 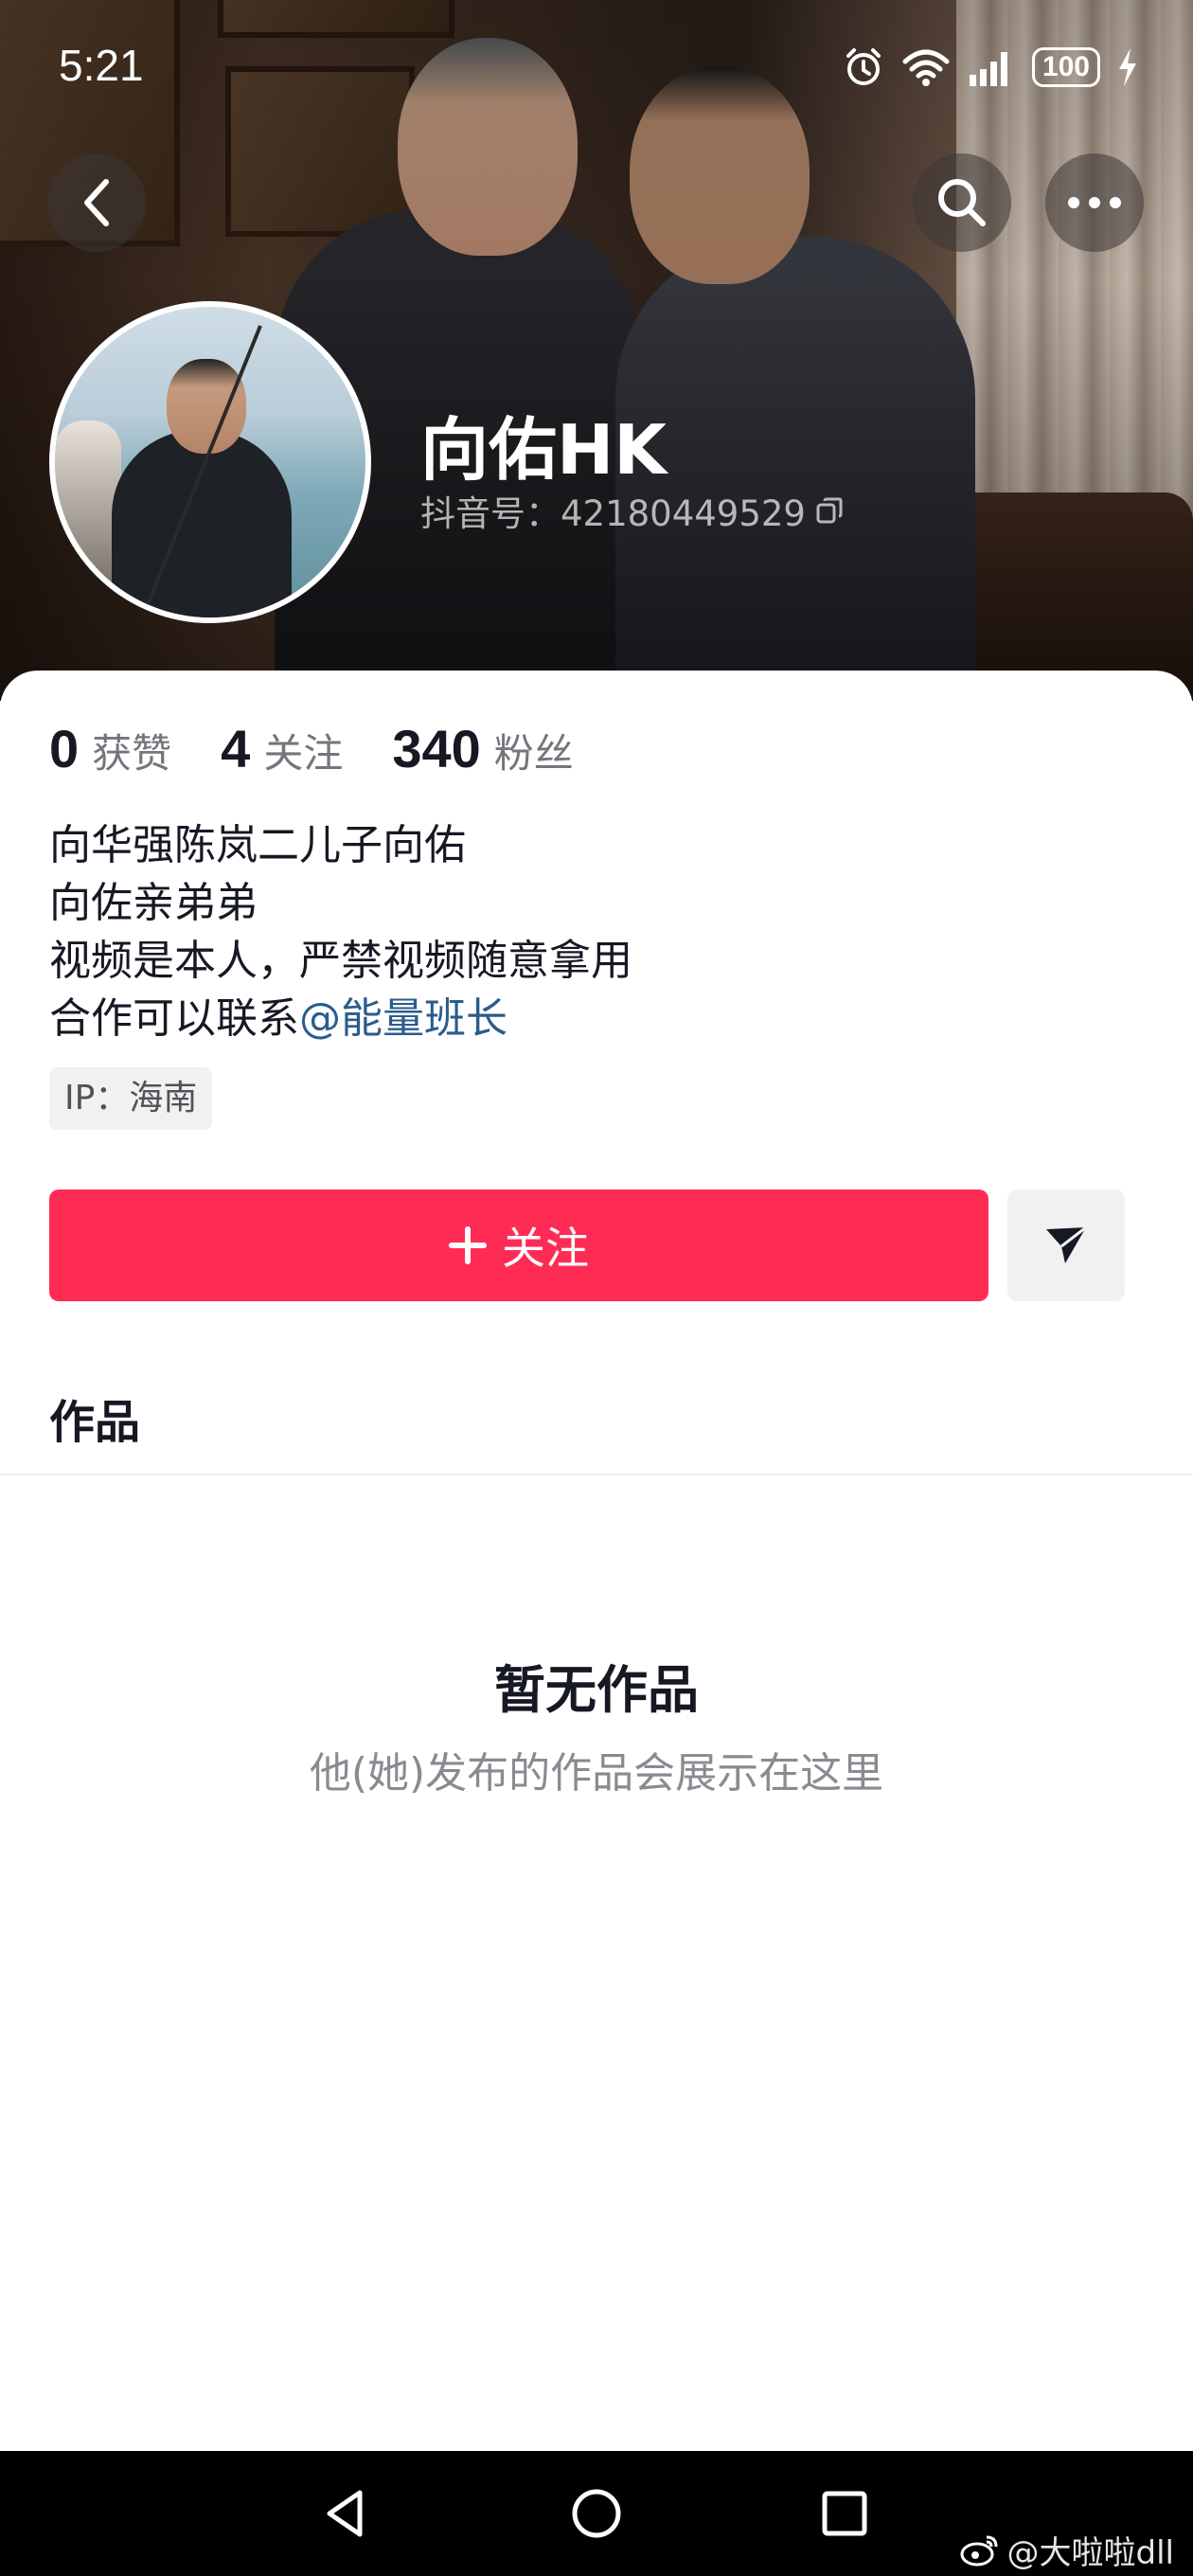 What do you see at coordinates (482, 748) in the screenshot?
I see `stat-followers: 340 粉丝` at bounding box center [482, 748].